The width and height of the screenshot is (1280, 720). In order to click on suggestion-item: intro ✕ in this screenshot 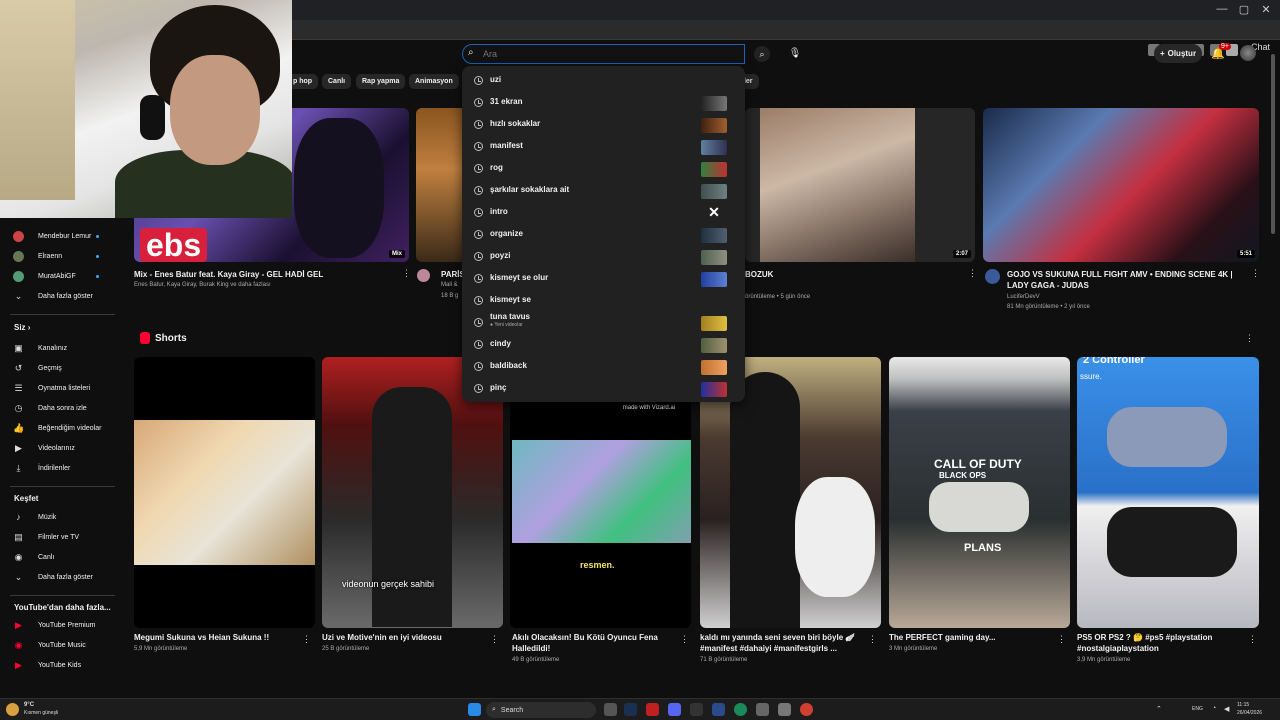, I will do `click(603, 213)`.